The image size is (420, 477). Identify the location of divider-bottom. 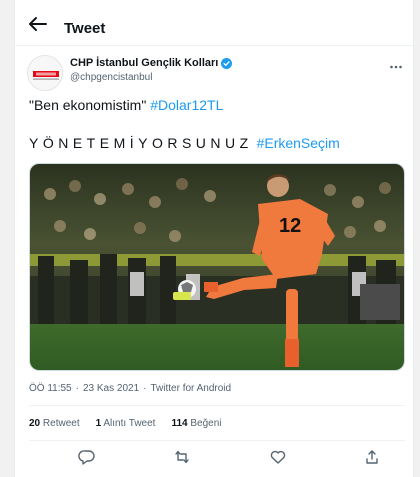
(217, 440).